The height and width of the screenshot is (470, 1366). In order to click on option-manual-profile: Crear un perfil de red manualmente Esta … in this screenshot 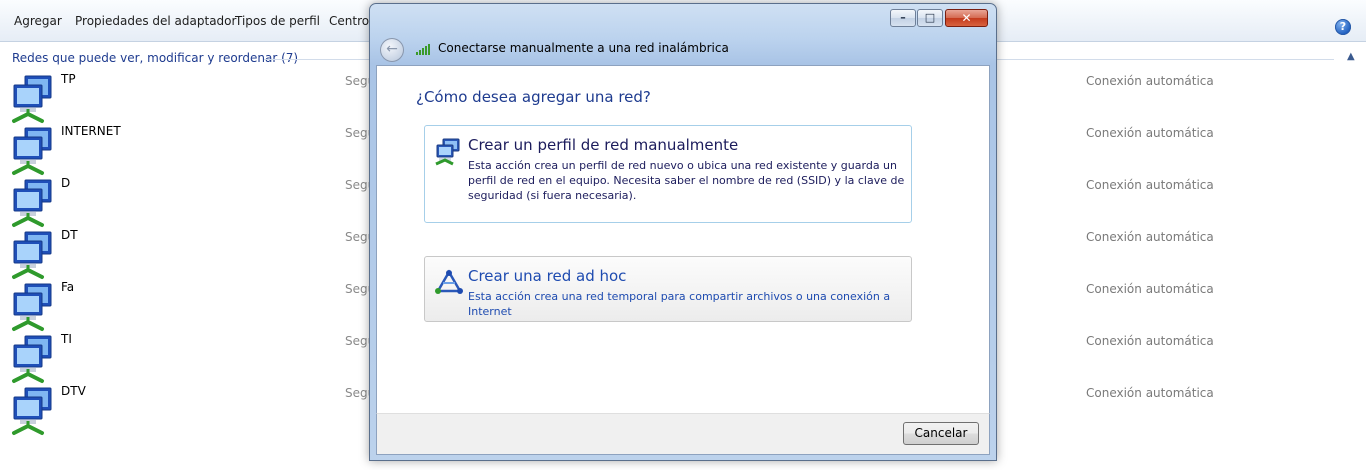, I will do `click(668, 174)`.